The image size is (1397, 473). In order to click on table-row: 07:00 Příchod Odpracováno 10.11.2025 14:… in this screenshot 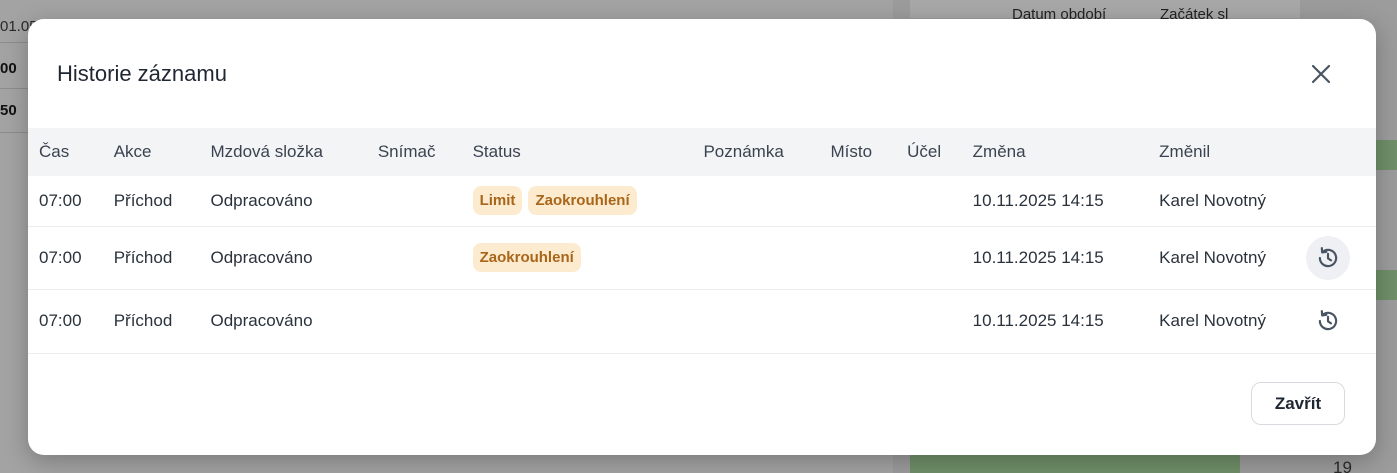, I will do `click(702, 321)`.